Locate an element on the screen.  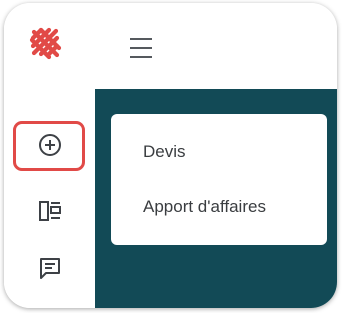
board-button is located at coordinates (50, 213).